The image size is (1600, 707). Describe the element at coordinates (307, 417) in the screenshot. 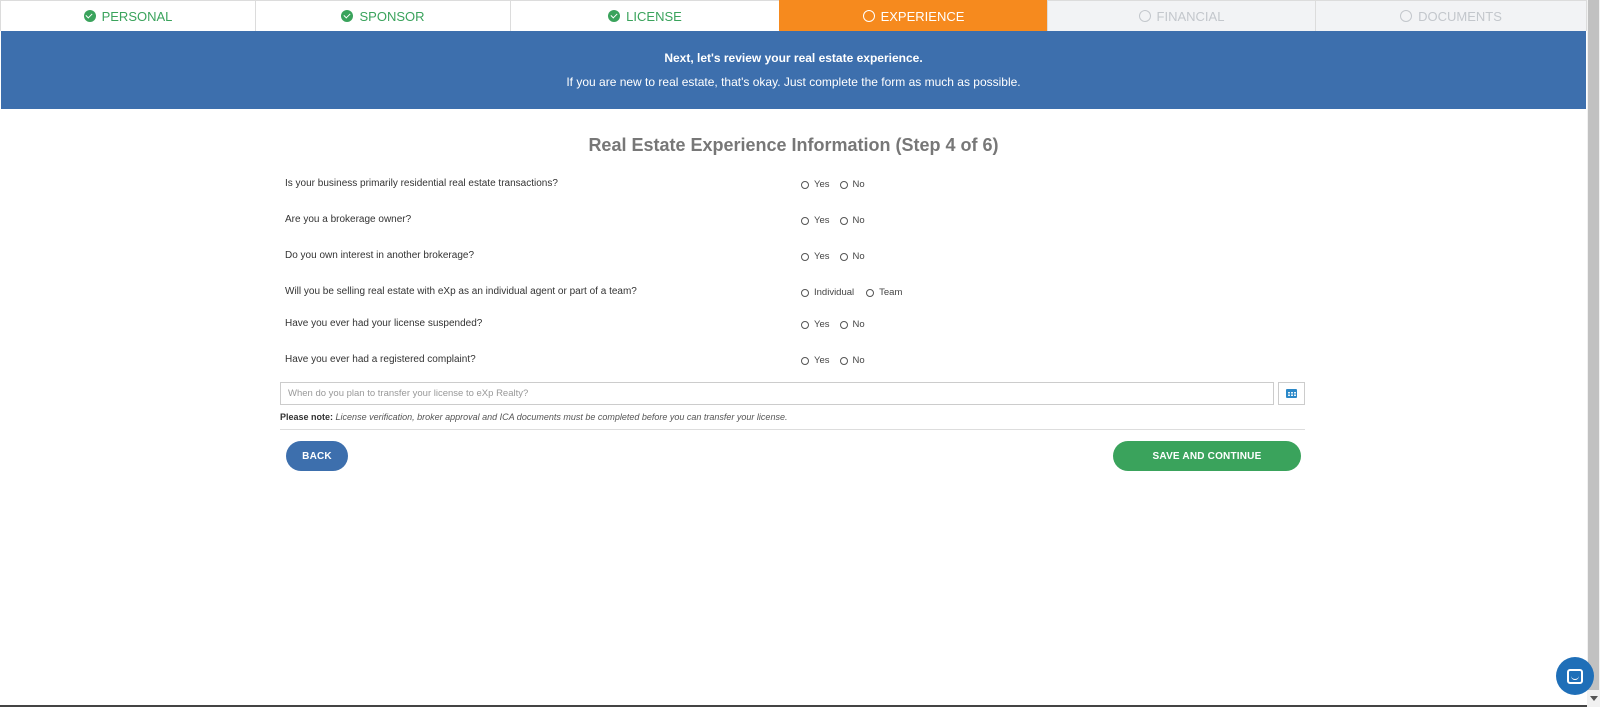

I see `note-label: Please note:` at that location.